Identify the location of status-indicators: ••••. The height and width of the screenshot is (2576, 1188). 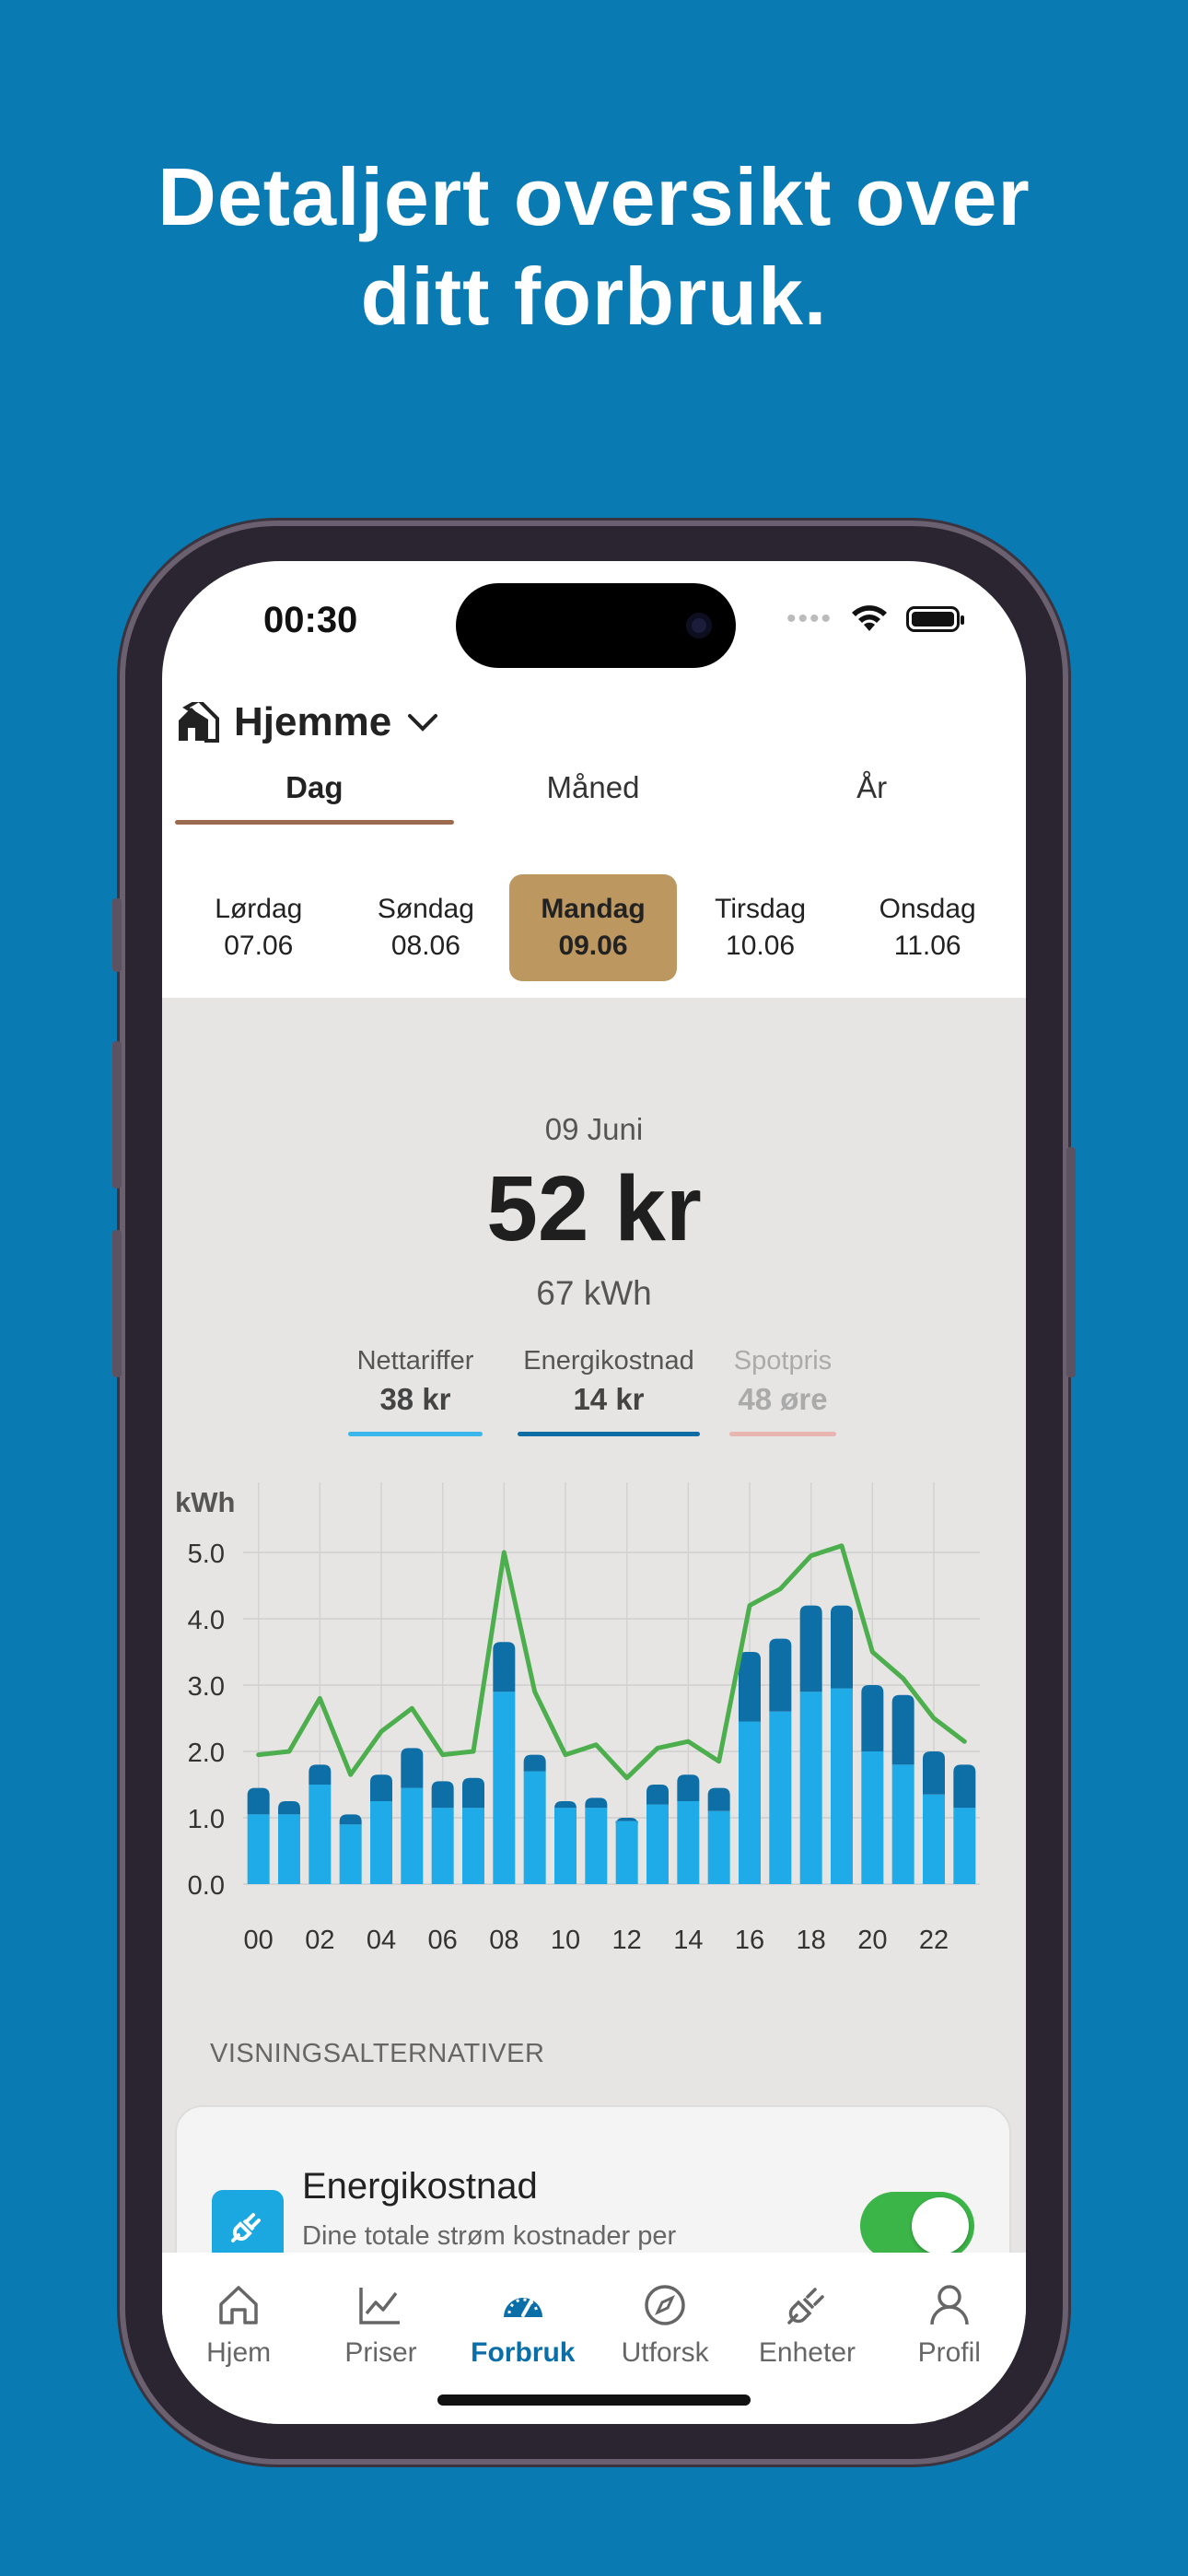
(875, 619).